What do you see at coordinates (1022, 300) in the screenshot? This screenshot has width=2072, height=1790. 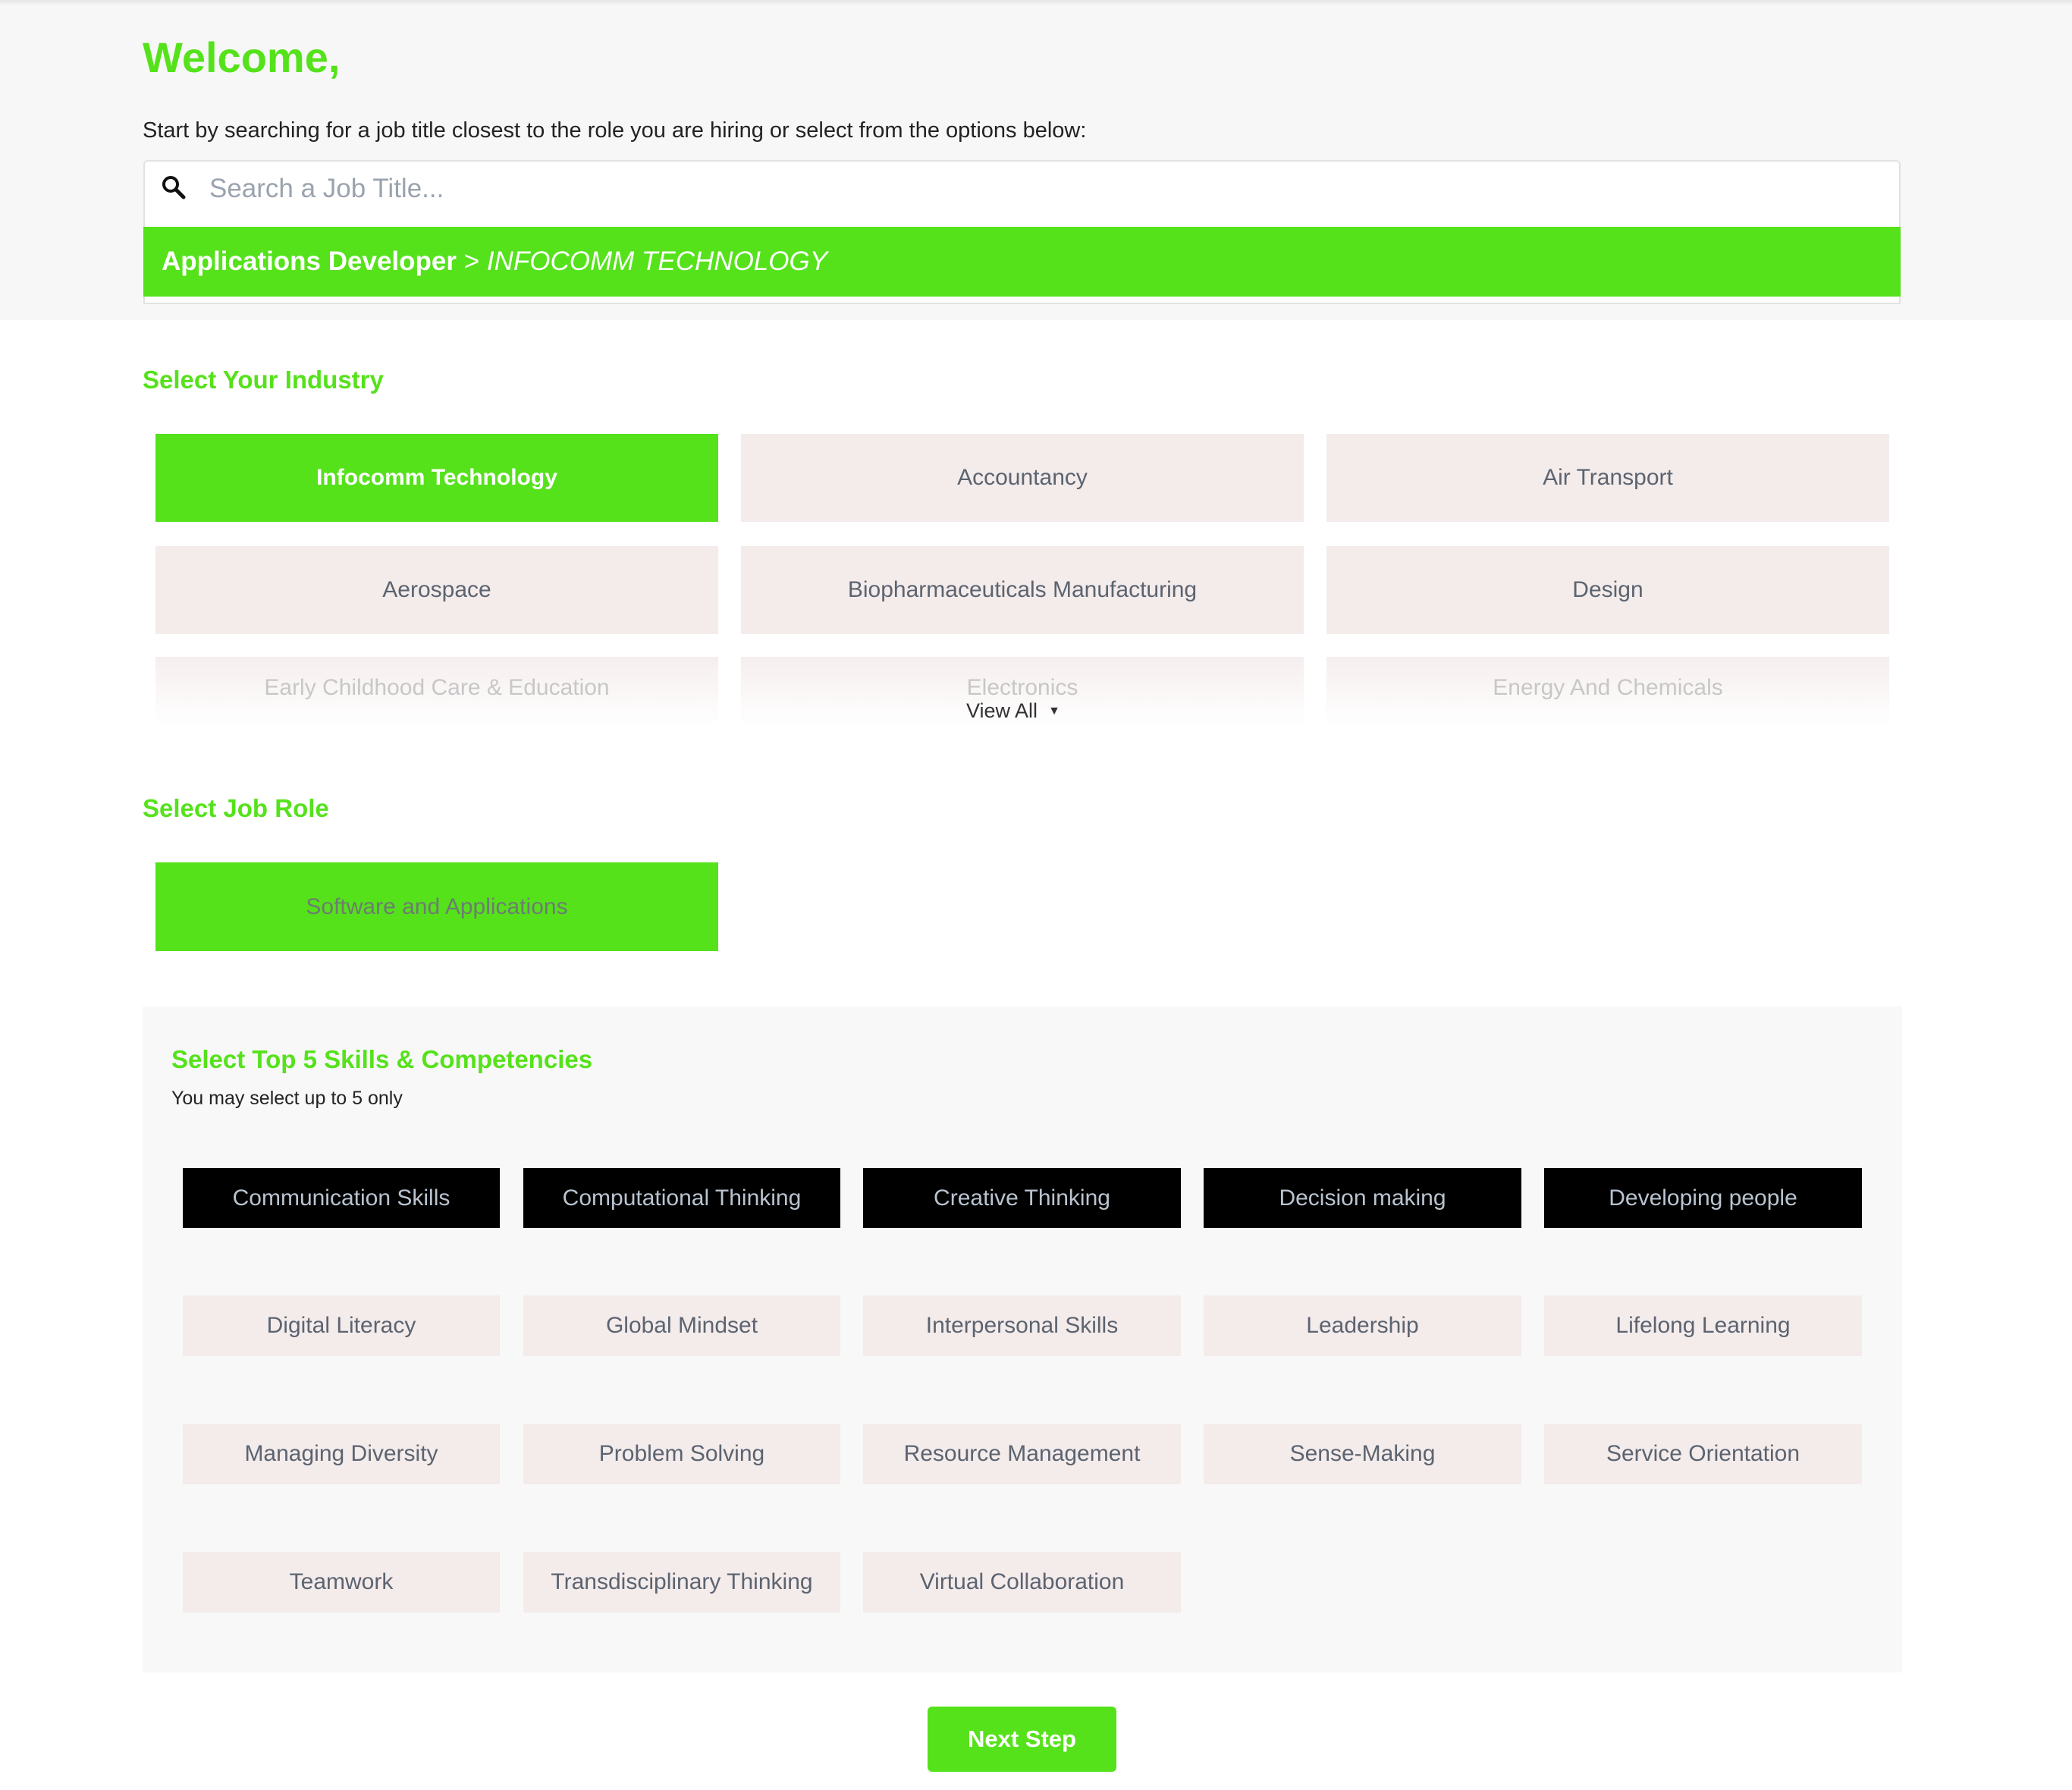 I see `suggestion-list-edge` at bounding box center [1022, 300].